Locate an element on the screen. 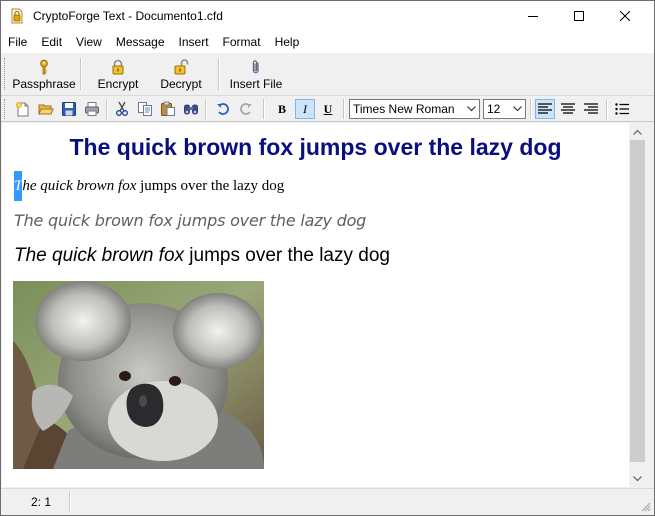  decrypt-button: Decrypt is located at coordinates (181, 75).